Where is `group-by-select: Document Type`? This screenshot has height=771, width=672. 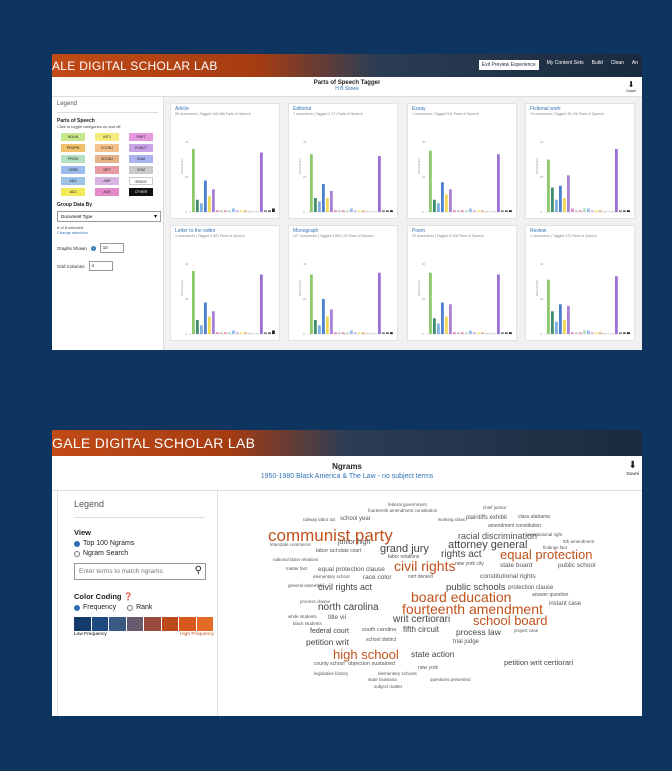
group-by-select: Document Type is located at coordinates (109, 216).